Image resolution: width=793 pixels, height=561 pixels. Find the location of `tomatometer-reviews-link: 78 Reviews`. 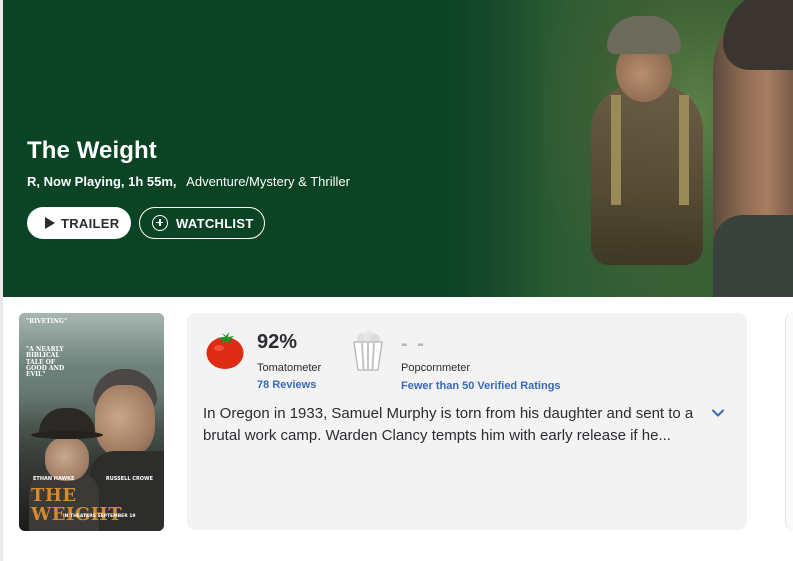

tomatometer-reviews-link: 78 Reviews is located at coordinates (286, 385).